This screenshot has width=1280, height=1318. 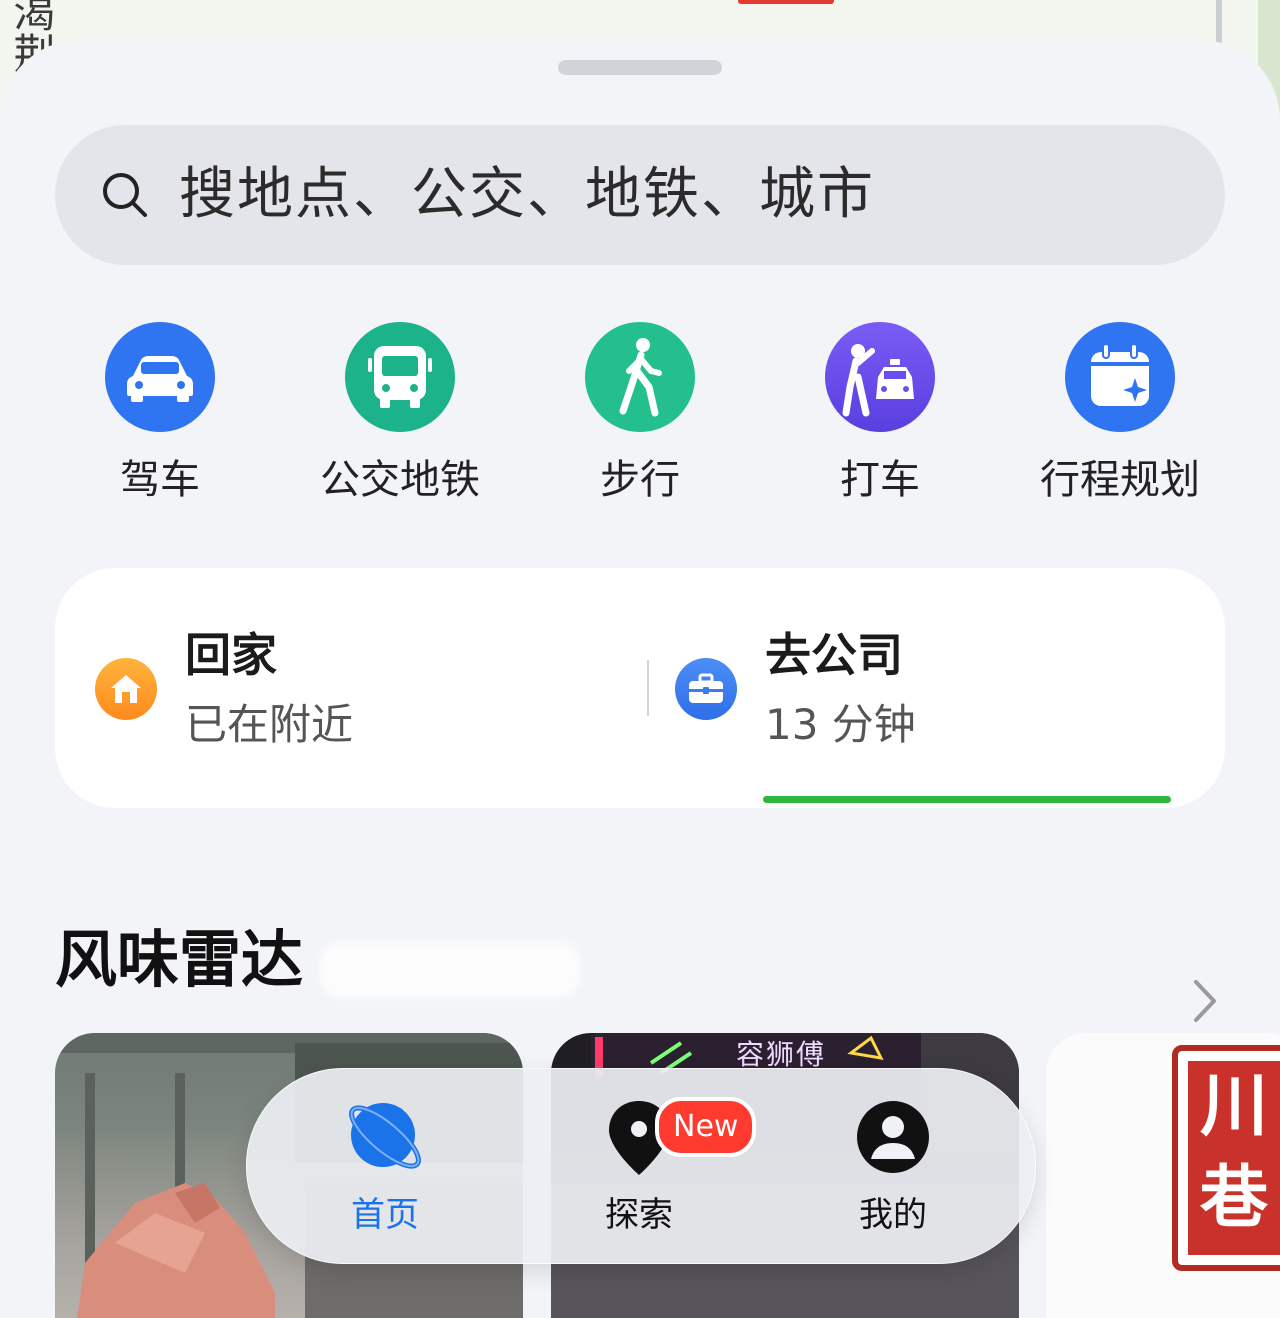 I want to click on tab-home-label: 首页, so click(x=385, y=1215).